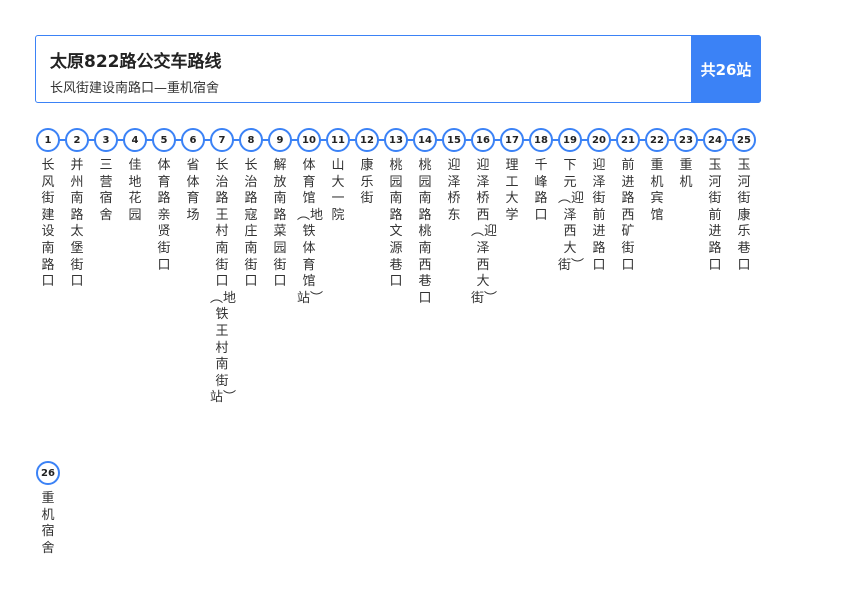 This screenshot has height=589, width=868. Describe the element at coordinates (135, 190) in the screenshot. I see `stop-name: 佳地花园` at that location.